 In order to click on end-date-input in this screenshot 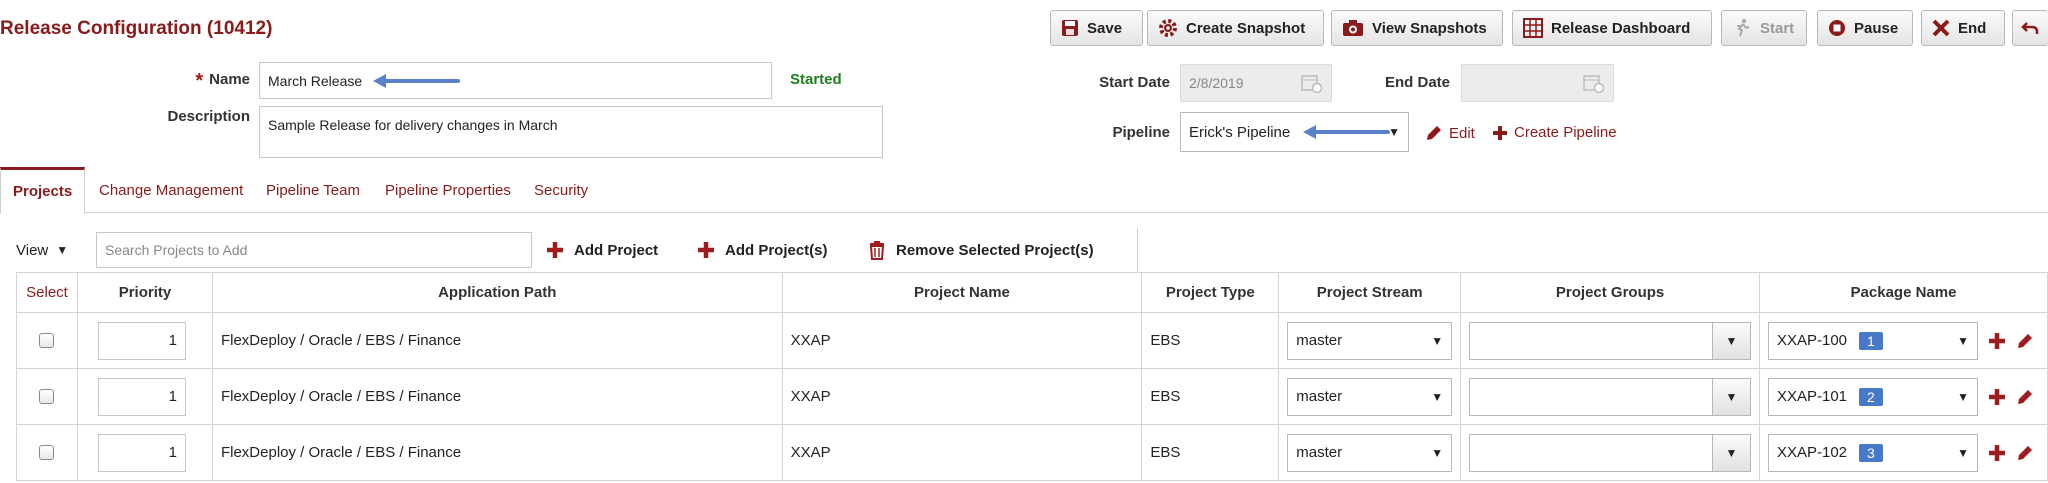, I will do `click(1537, 83)`.